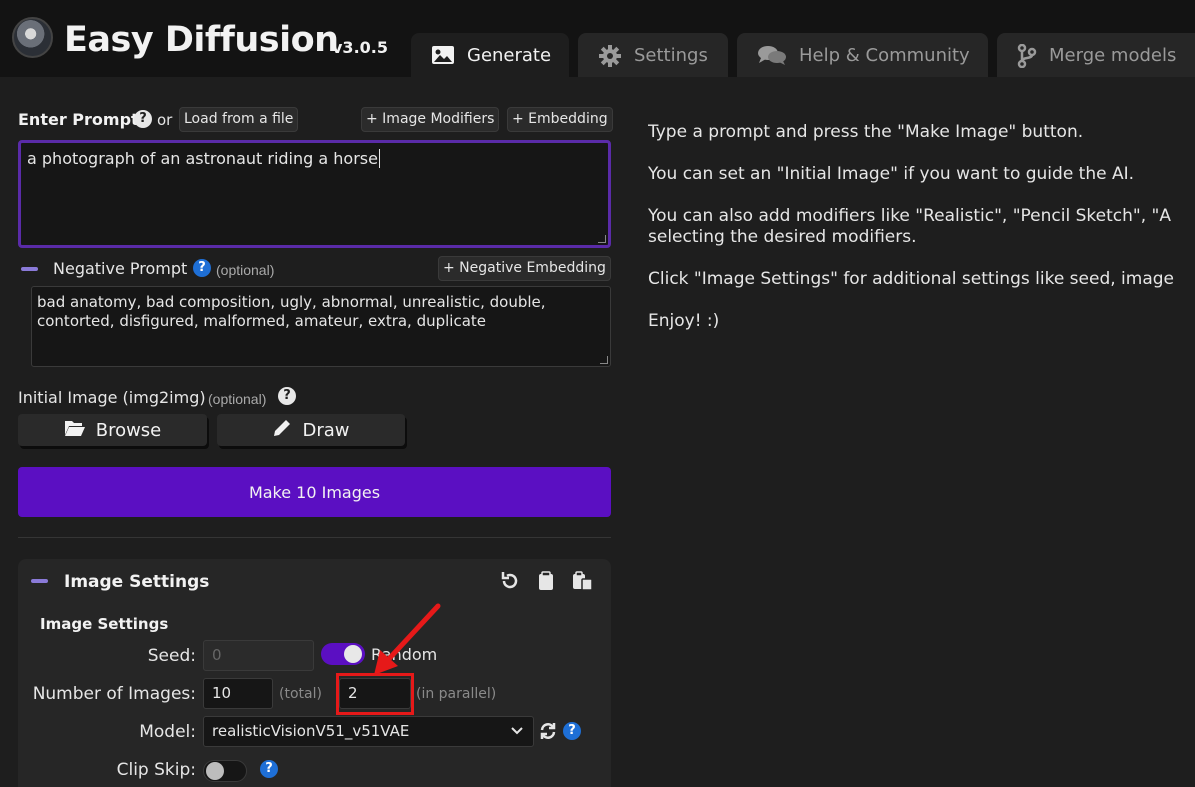 The image size is (1195, 787). What do you see at coordinates (884, 55) in the screenshot?
I see `tab-help-label: Help & Community` at bounding box center [884, 55].